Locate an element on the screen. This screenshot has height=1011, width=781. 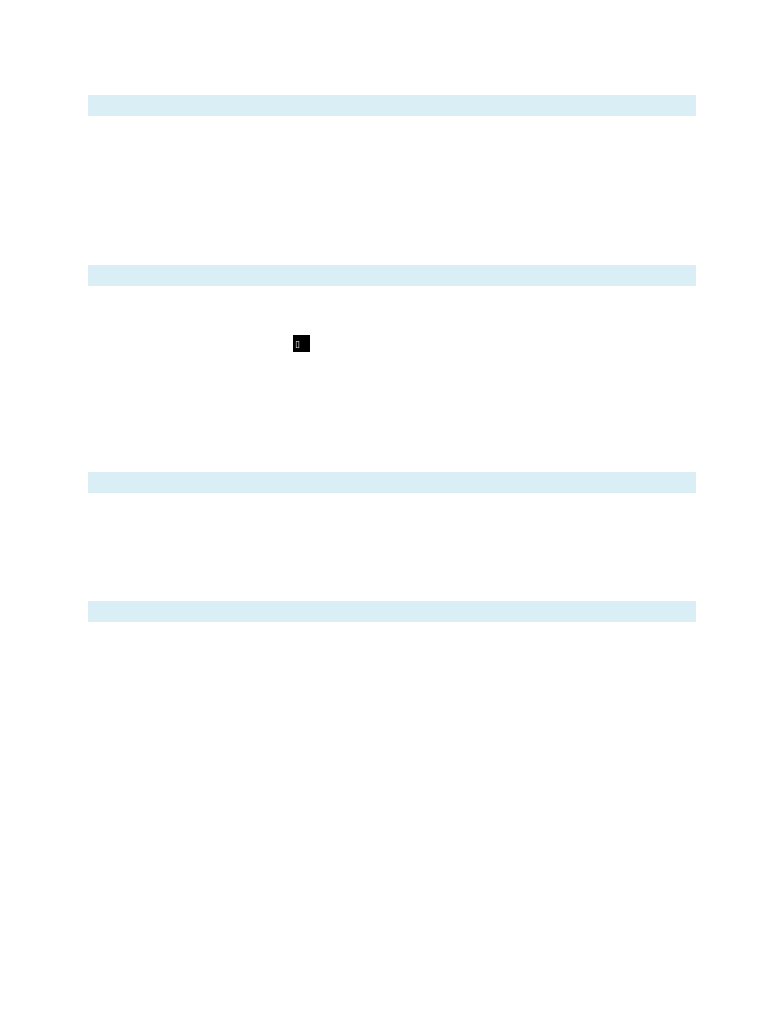
missing-glyph-icon: ▯ is located at coordinates (301, 343).